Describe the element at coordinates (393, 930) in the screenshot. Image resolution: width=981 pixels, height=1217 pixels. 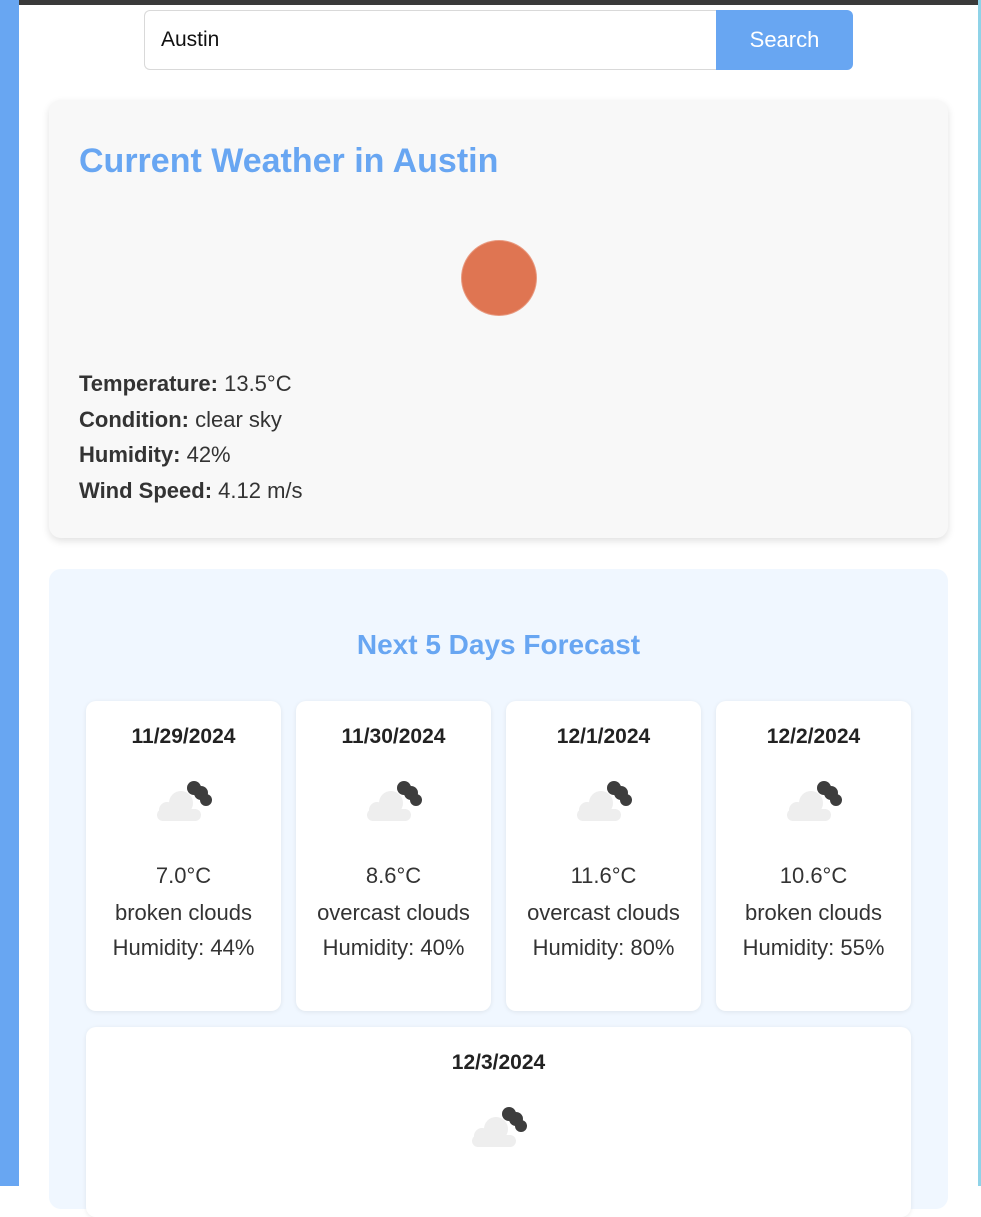
I see `forecast-condition-block: overcast clouds Humidity: 40%` at that location.